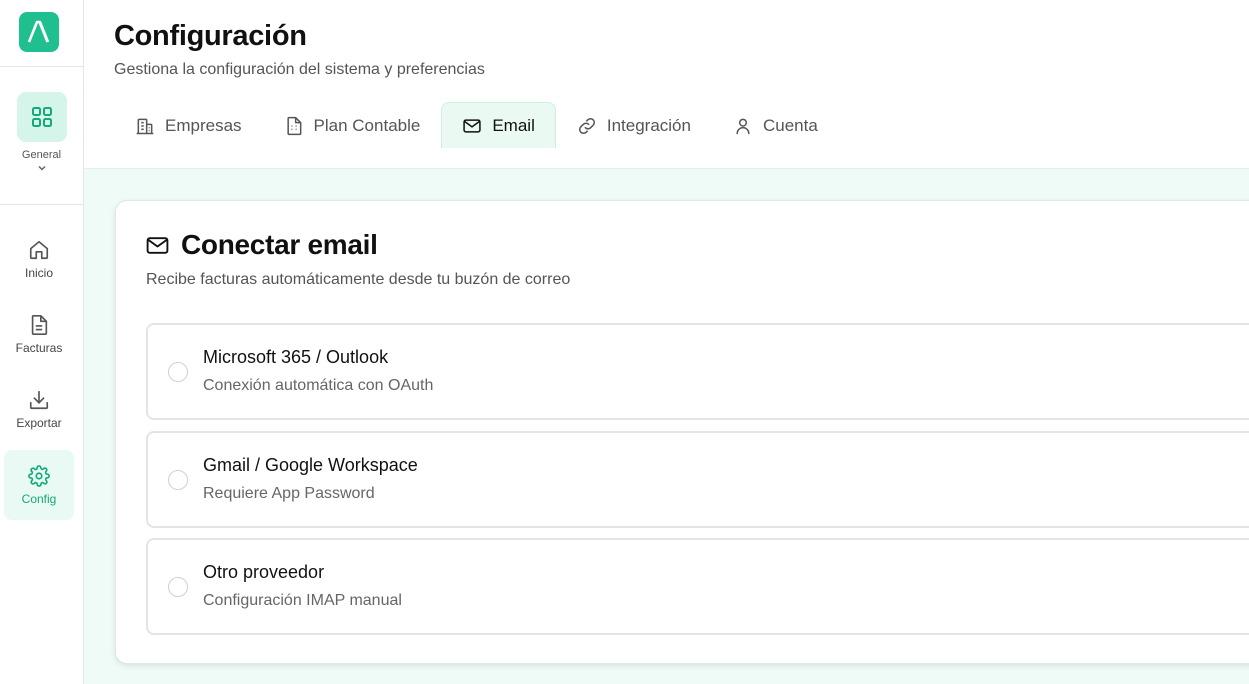 This screenshot has height=684, width=1249. What do you see at coordinates (39, 498) in the screenshot?
I see `sidebar-item-label: Config` at bounding box center [39, 498].